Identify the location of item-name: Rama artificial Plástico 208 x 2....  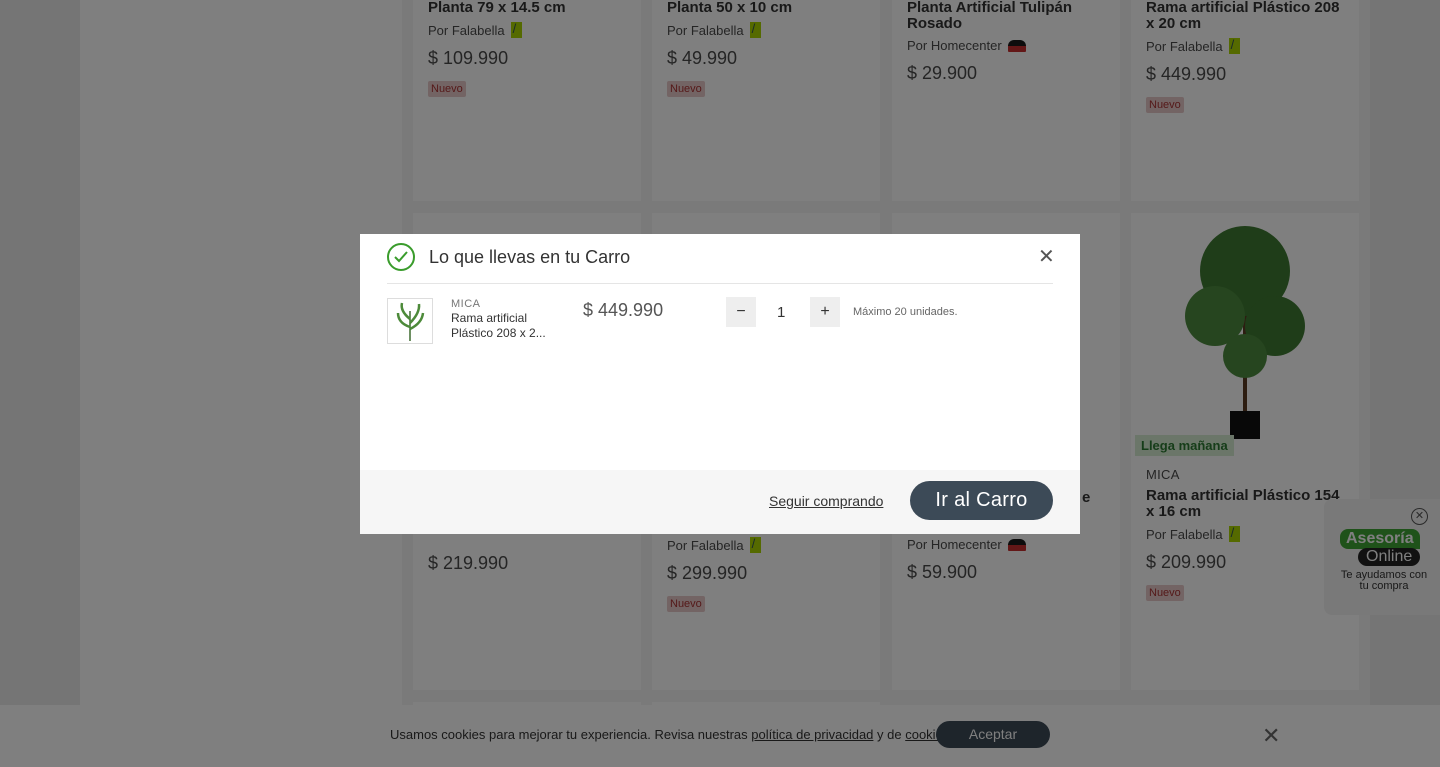
(498, 325).